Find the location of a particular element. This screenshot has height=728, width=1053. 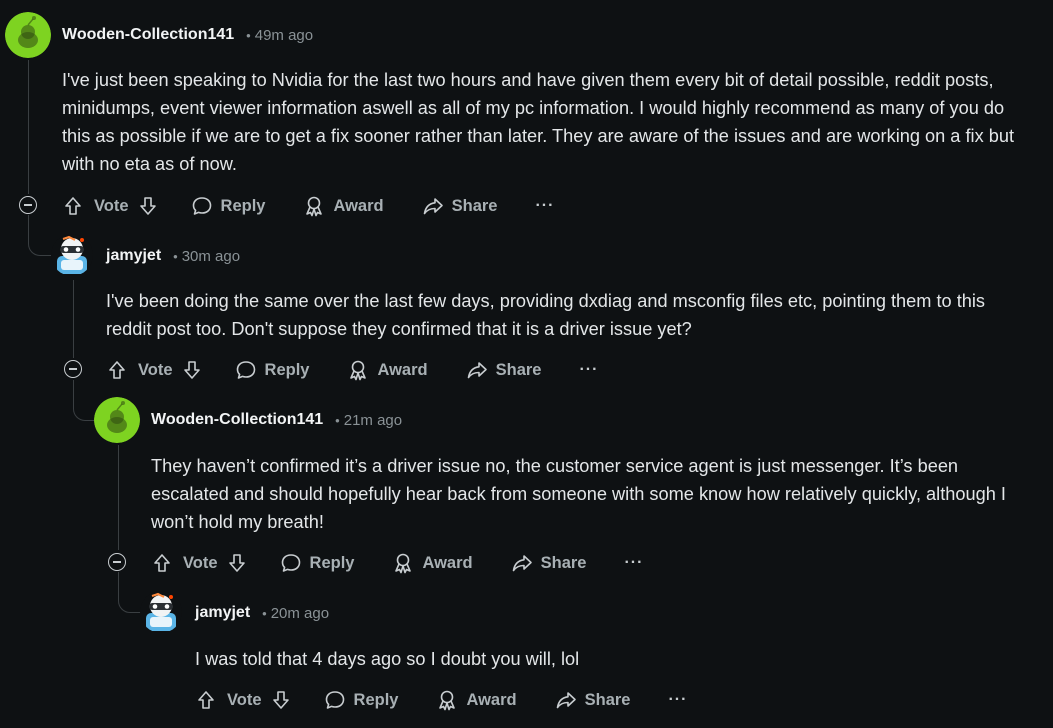

comment-meta: Wooden-Collection141 • 21m ago is located at coordinates (276, 420).